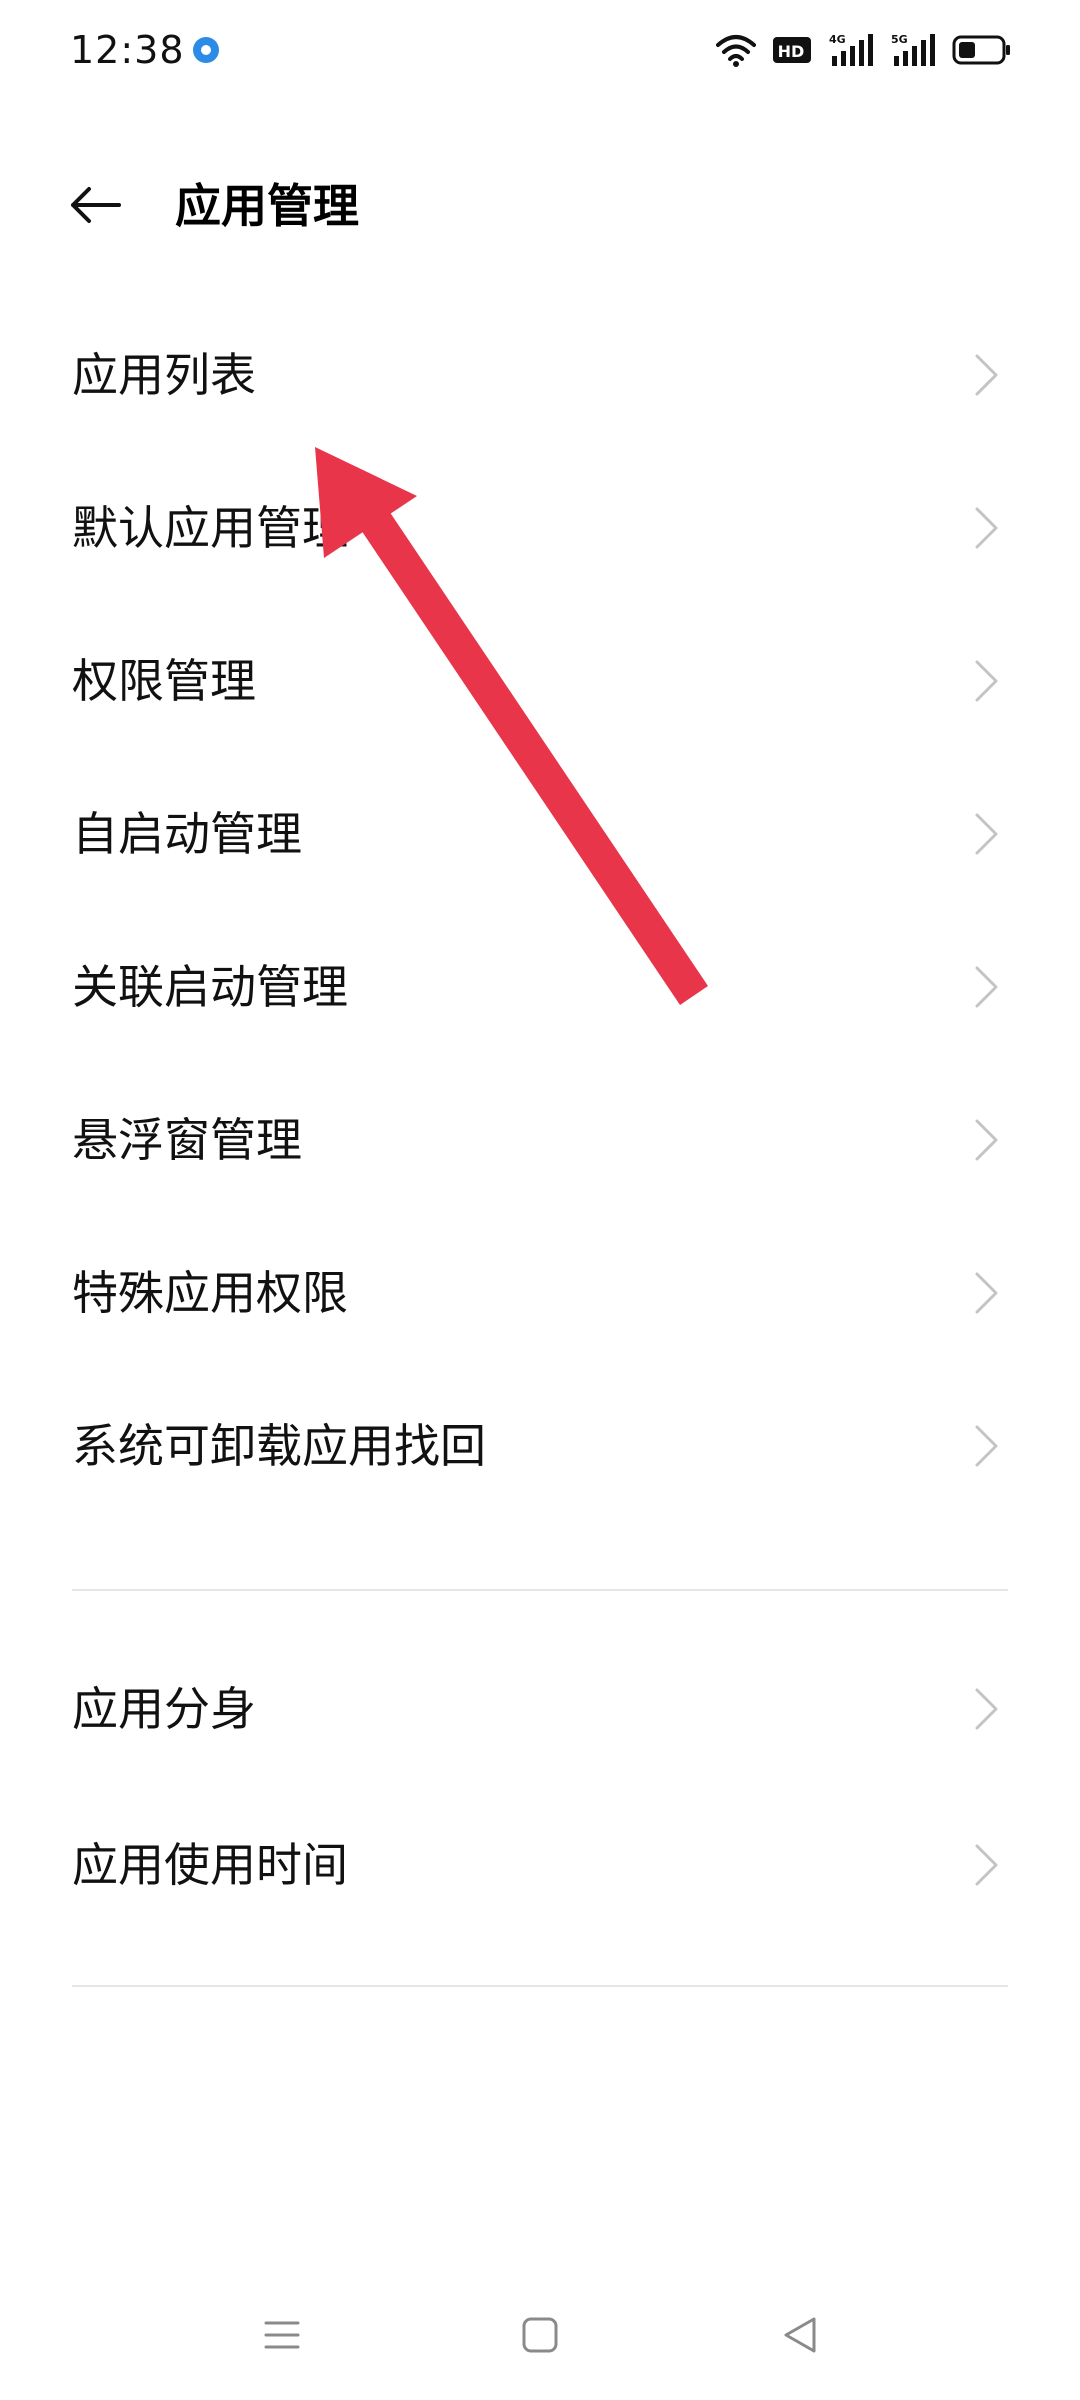 Image resolution: width=1080 pixels, height=2400 pixels. Describe the element at coordinates (187, 834) in the screenshot. I see `menu-item-label: 自启动管理` at that location.